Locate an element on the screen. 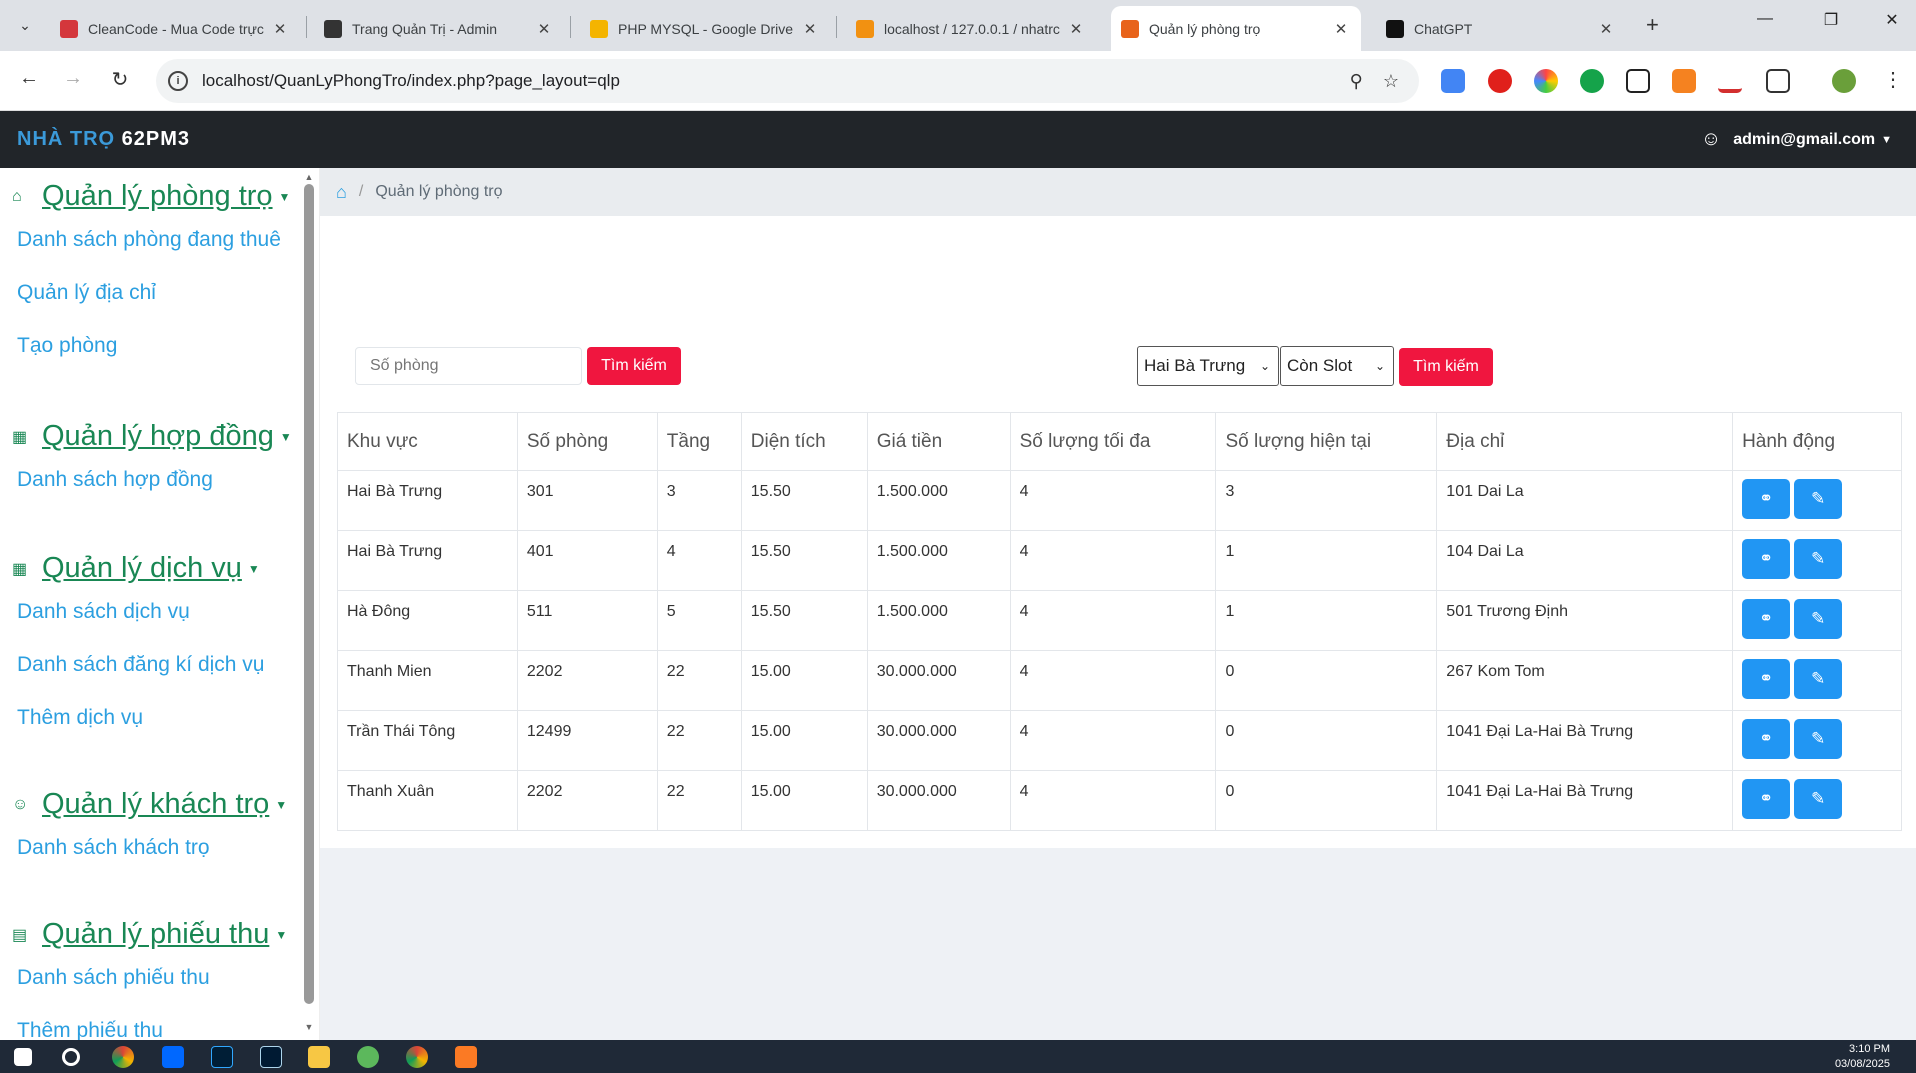  sidebar-section-header: ▦ Quản lý hợp đồng ▼ is located at coordinates (152, 436).